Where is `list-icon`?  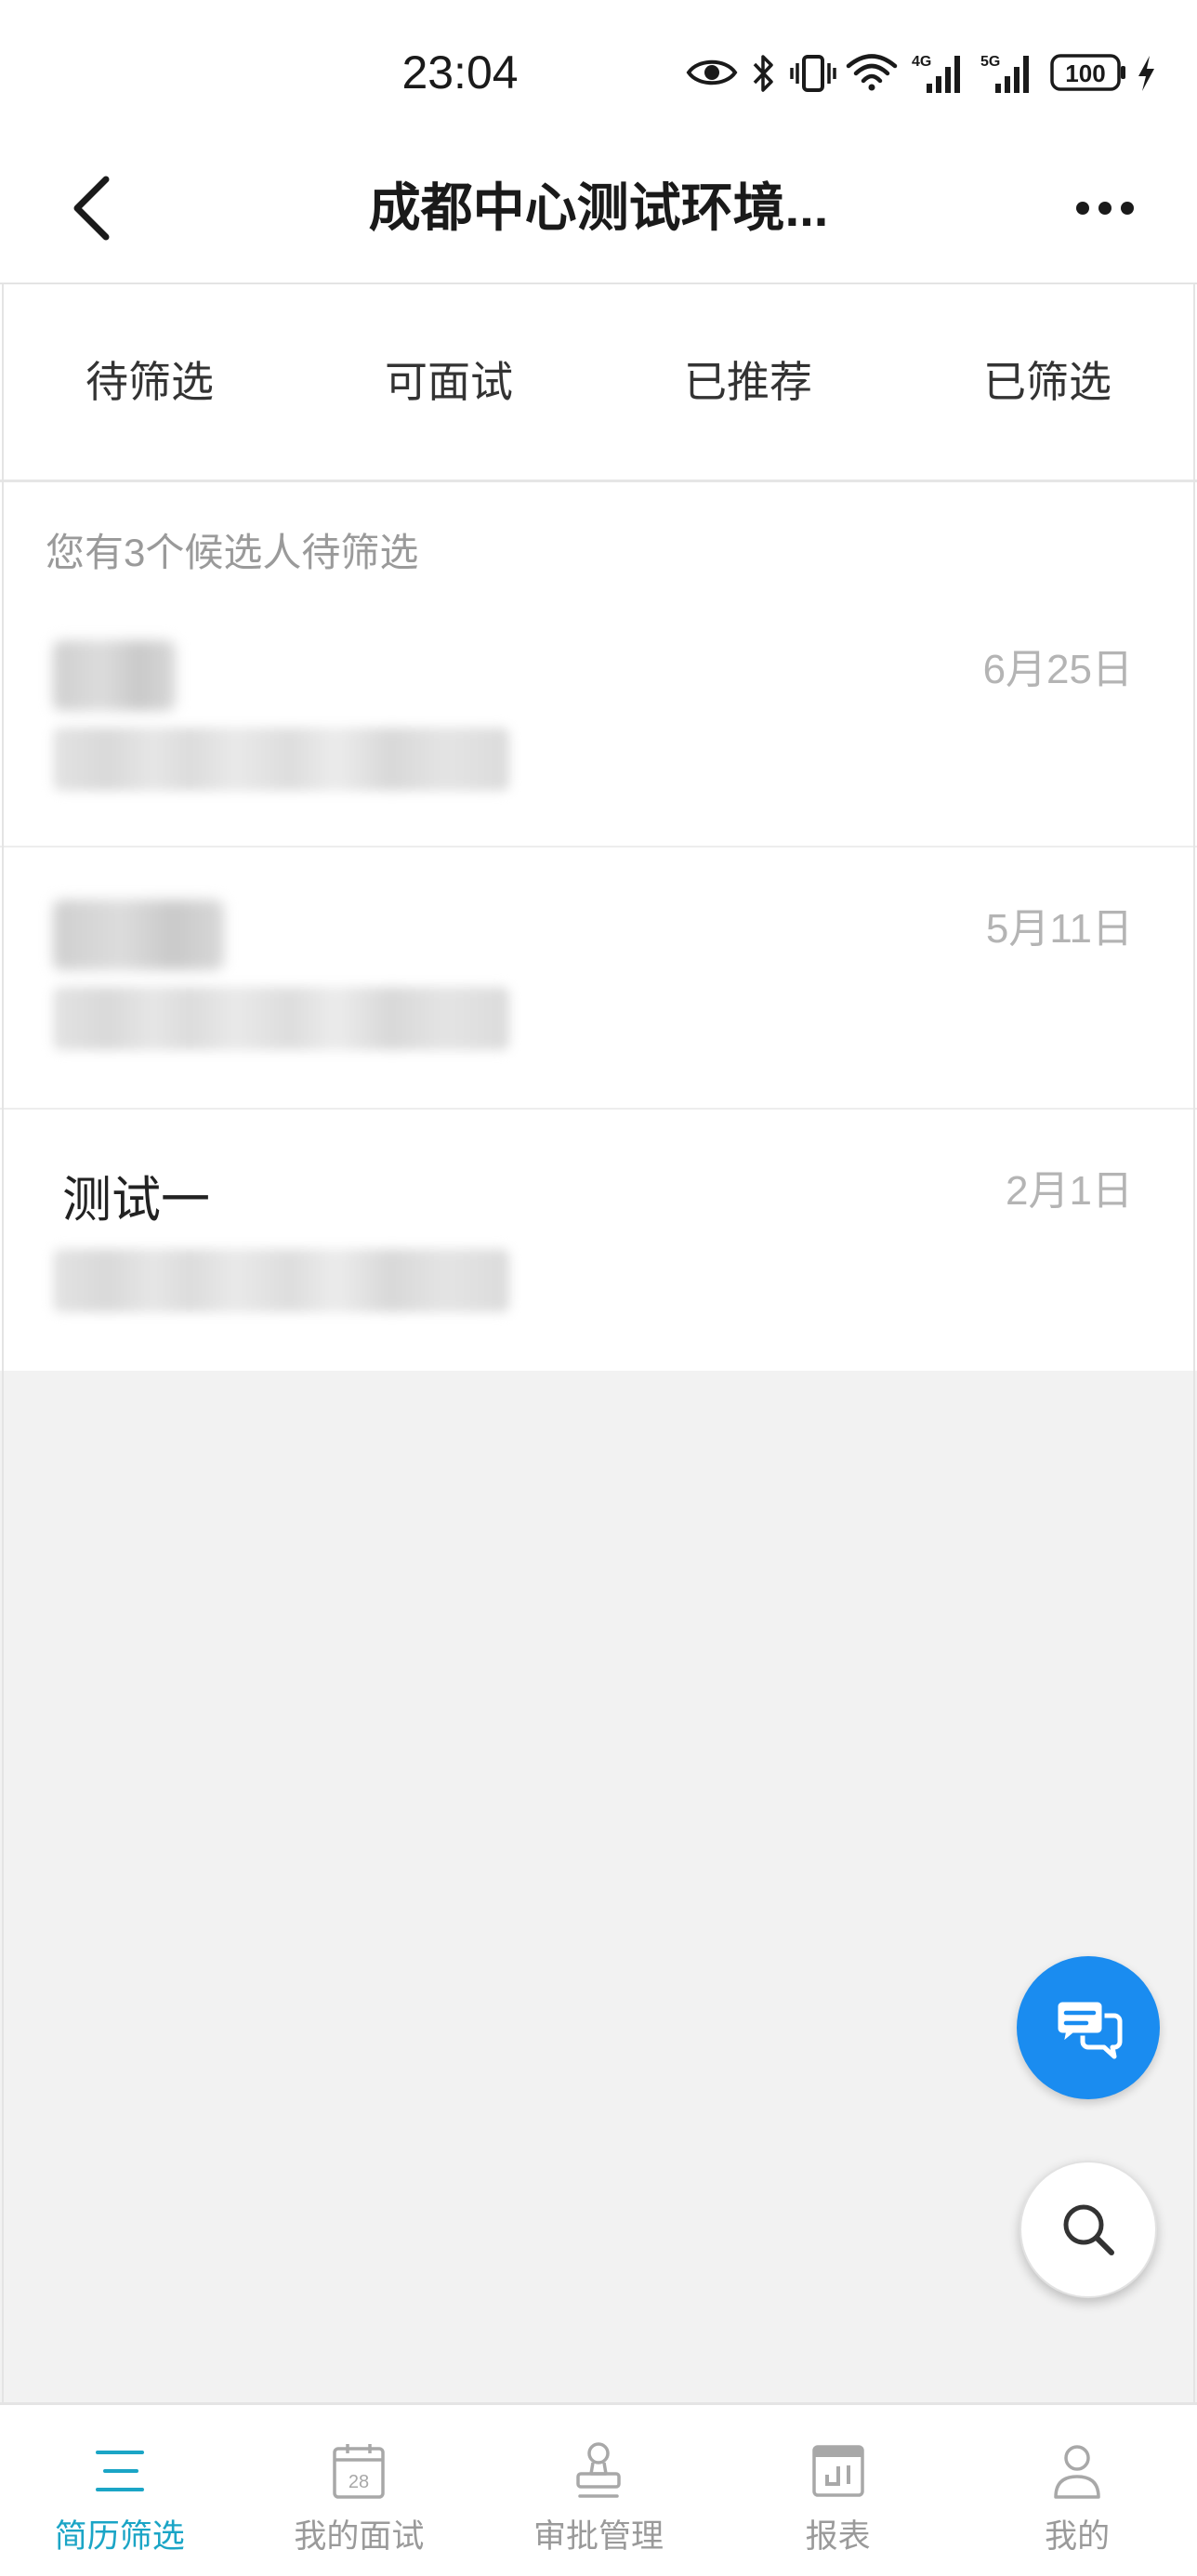
list-icon is located at coordinates (120, 2471).